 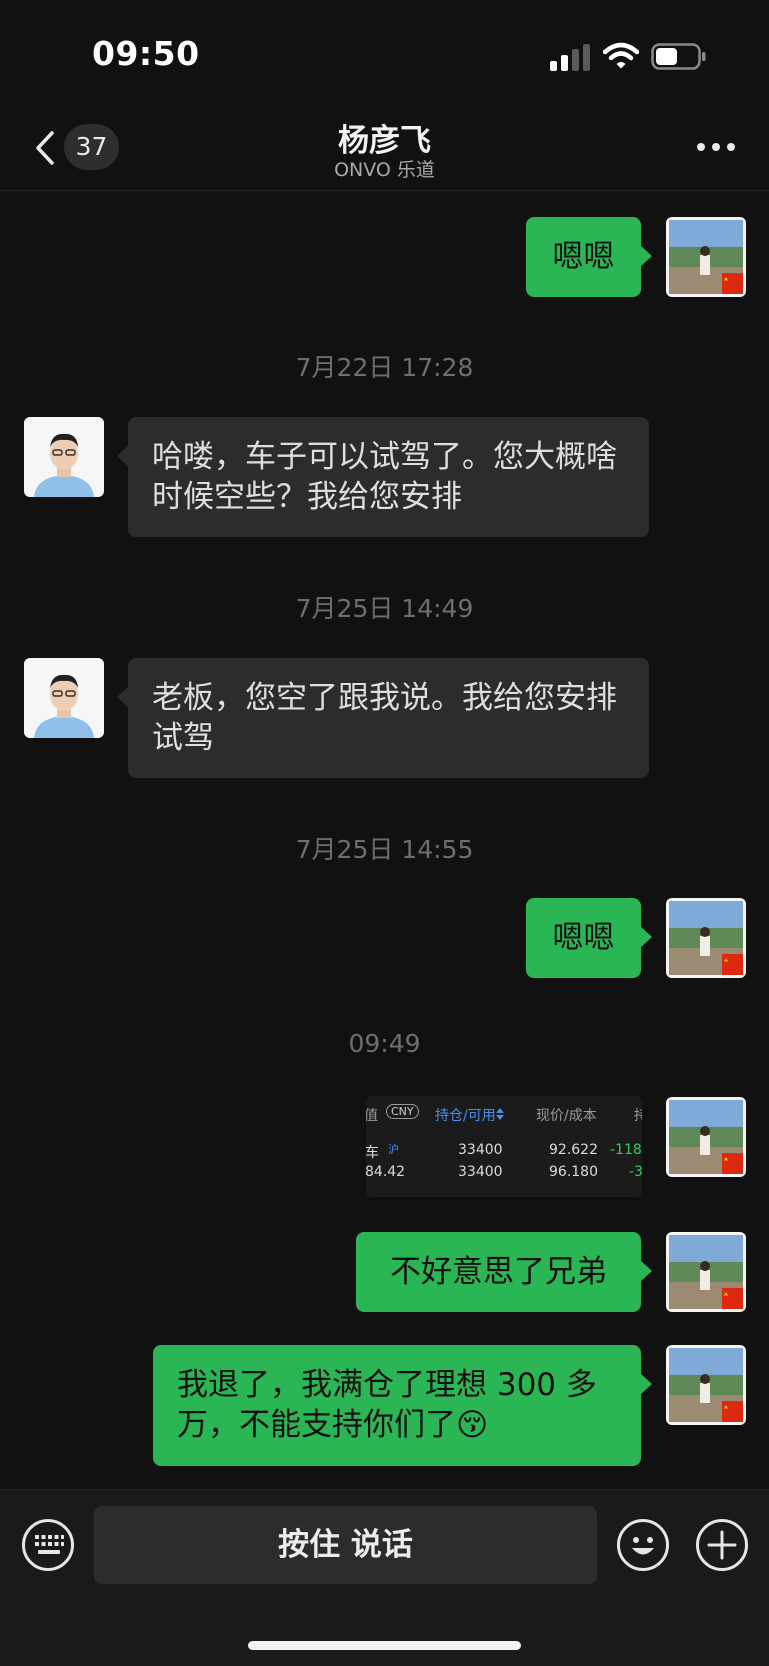 I want to click on battery-icon, so click(x=678, y=56).